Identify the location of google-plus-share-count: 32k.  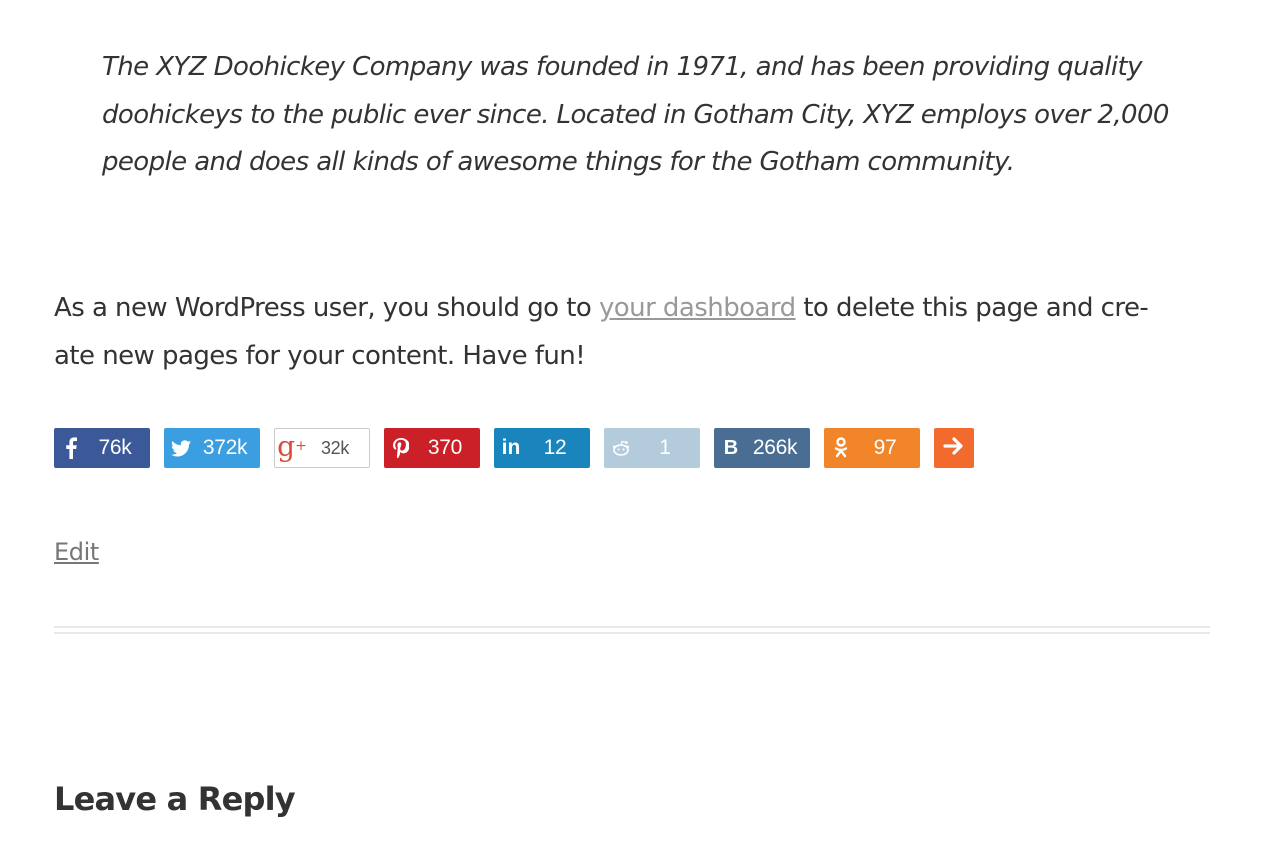
(335, 447).